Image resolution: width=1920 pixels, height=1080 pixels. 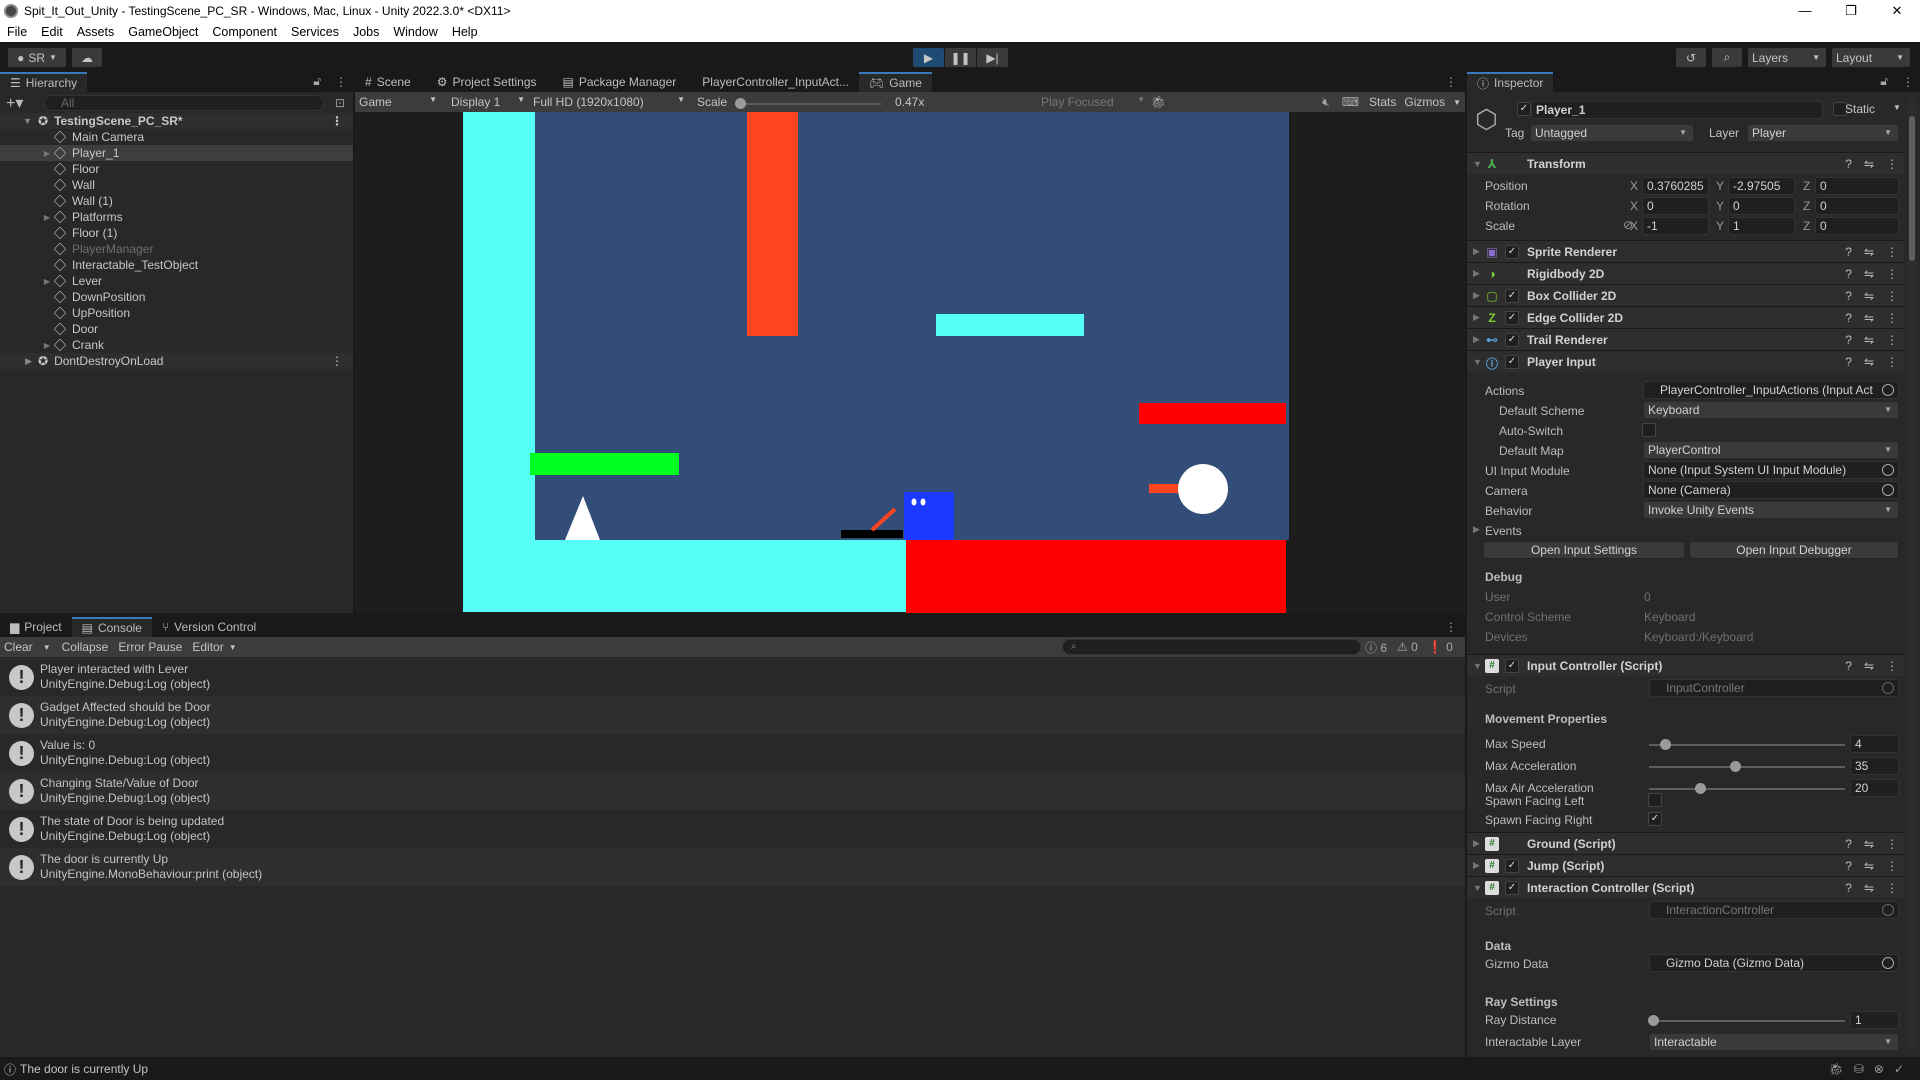 What do you see at coordinates (17, 32) in the screenshot?
I see `menu-file: File` at bounding box center [17, 32].